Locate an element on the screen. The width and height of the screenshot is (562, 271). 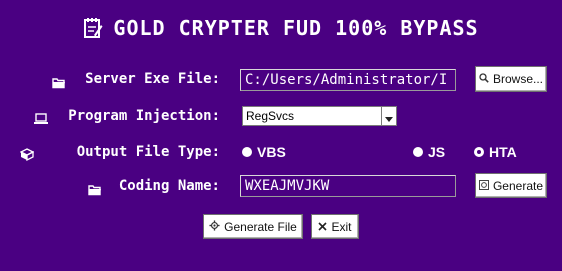
program-injection-select: RegSvcs is located at coordinates (312, 116).